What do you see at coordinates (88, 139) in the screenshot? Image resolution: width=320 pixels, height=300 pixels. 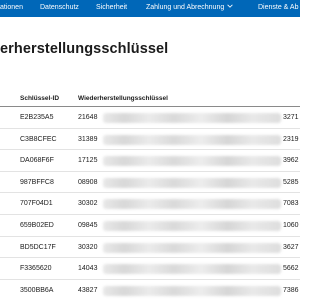 I see `recovery-key-prefix: 31389` at bounding box center [88, 139].